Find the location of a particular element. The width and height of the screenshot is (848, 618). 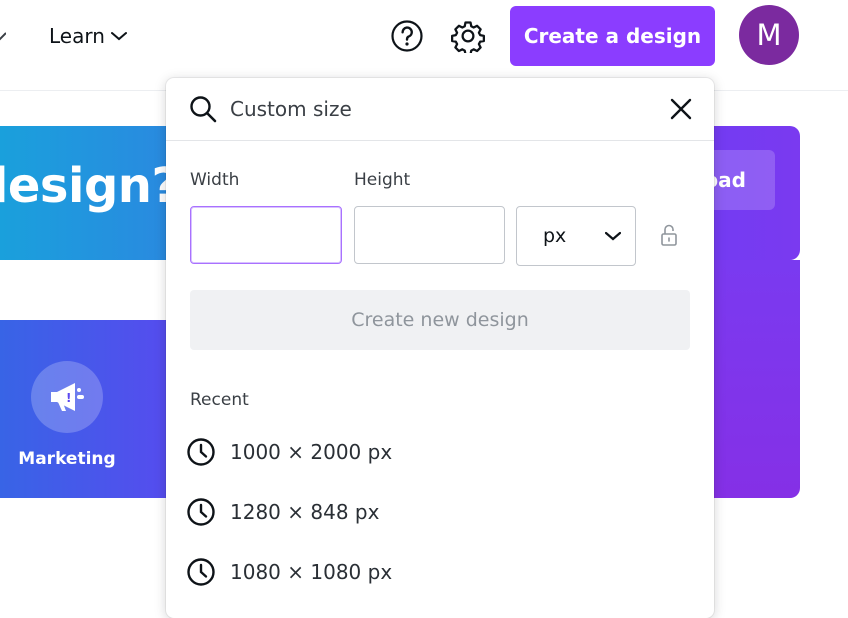

learn-menu: Learn is located at coordinates (88, 36).